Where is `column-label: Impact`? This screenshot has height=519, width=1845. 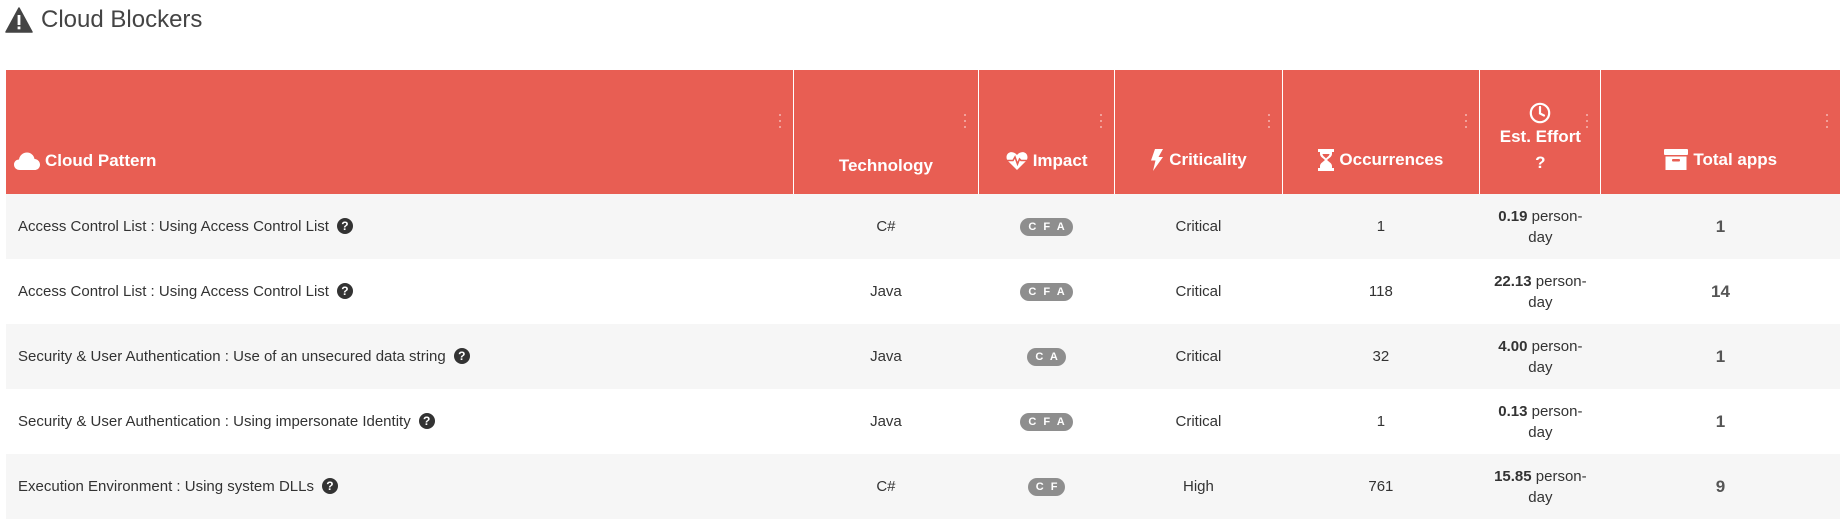
column-label: Impact is located at coordinates (1060, 160).